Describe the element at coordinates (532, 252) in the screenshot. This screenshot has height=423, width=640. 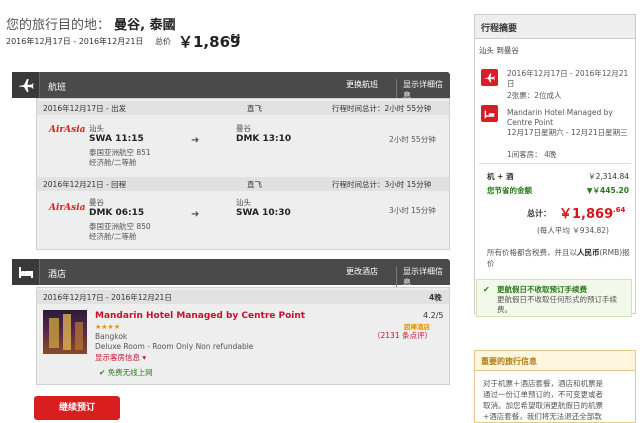
I see `tax-note-1: 所有价格都含税费，并且以` at that location.